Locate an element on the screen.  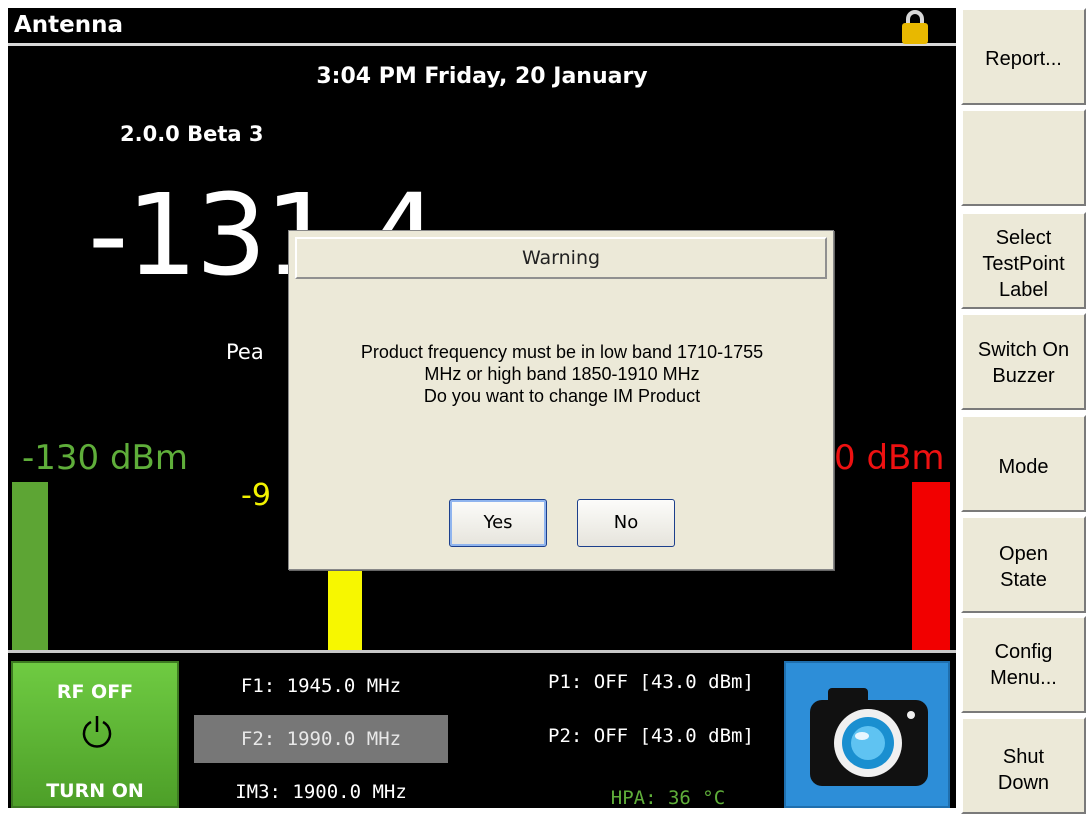
p2-power: P2: OFF [43.0 dBm] is located at coordinates (651, 736).